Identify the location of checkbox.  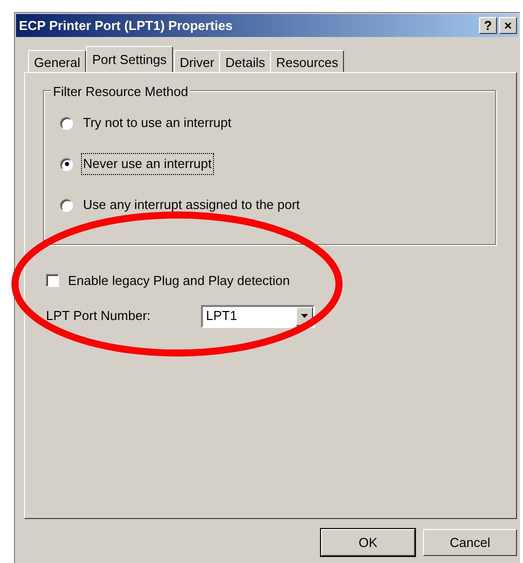
(52, 281).